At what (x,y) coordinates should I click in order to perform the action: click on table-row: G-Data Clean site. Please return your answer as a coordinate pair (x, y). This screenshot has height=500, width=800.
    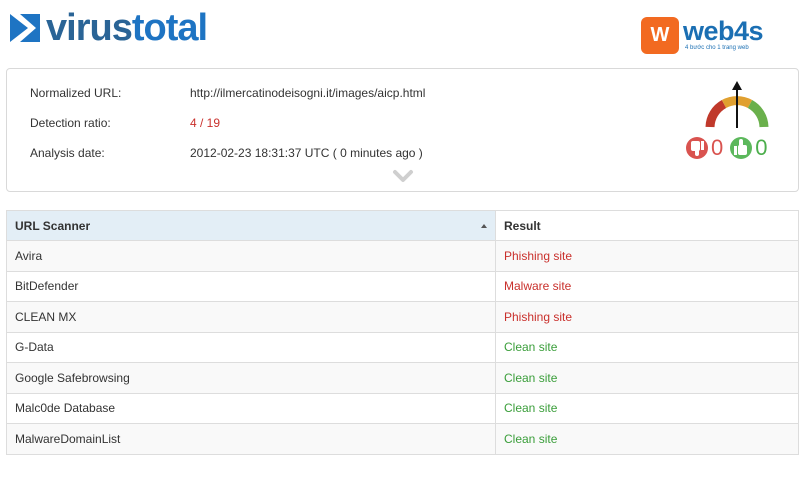
    Looking at the image, I should click on (402, 347).